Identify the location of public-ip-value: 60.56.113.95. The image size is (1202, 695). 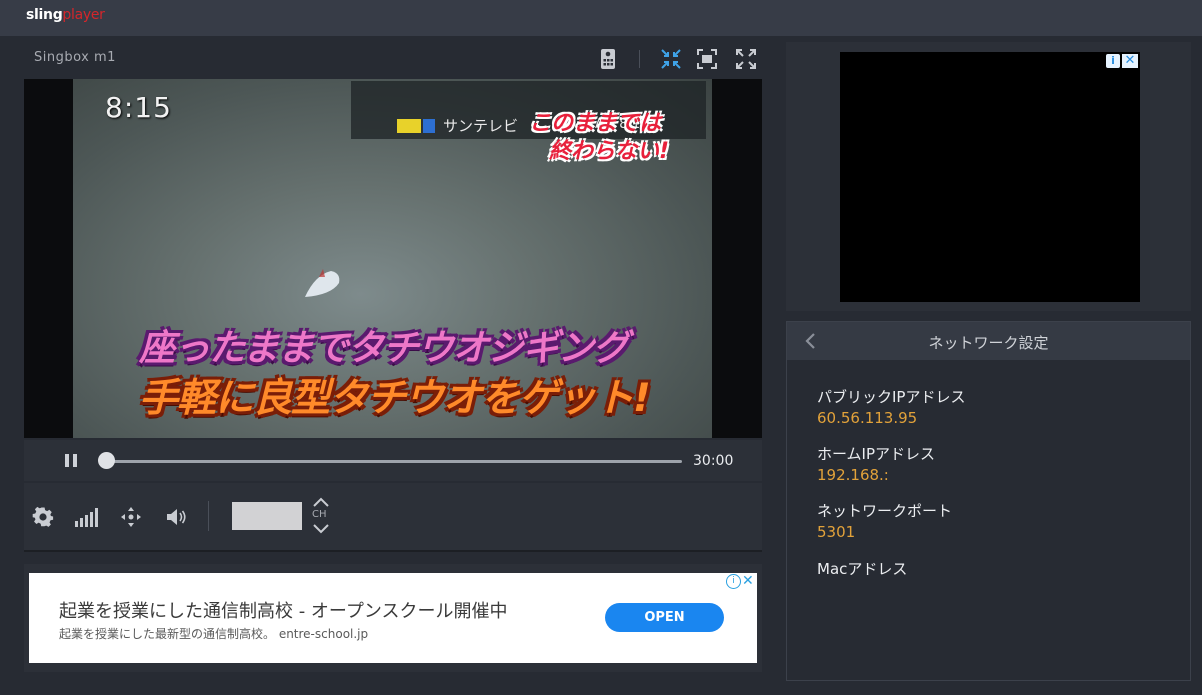
(867, 418).